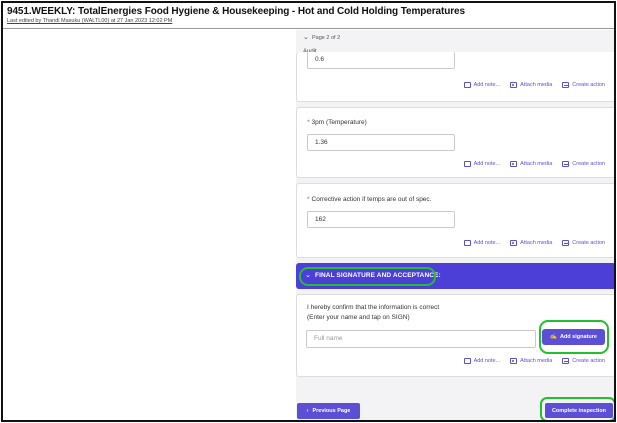 Image resolution: width=617 pixels, height=423 pixels. I want to click on previous-page-button: ‹ Previous Page, so click(328, 411).